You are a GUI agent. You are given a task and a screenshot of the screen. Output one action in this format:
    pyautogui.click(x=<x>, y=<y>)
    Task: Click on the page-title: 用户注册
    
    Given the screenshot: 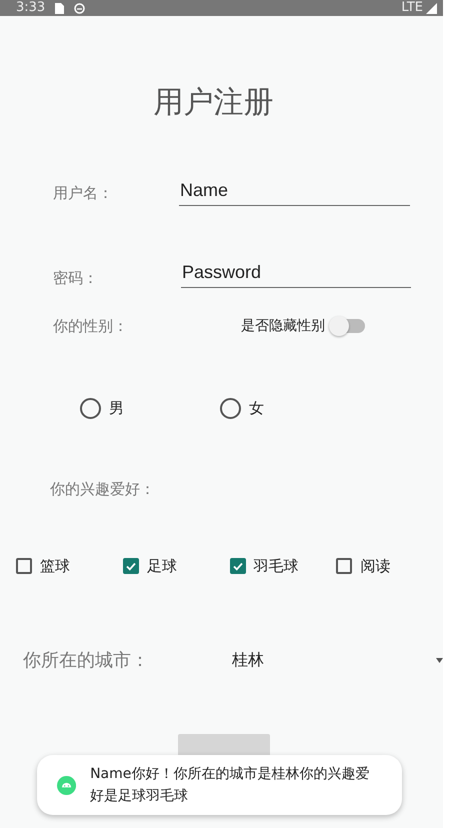 What is the action you would take?
    pyautogui.click(x=213, y=103)
    